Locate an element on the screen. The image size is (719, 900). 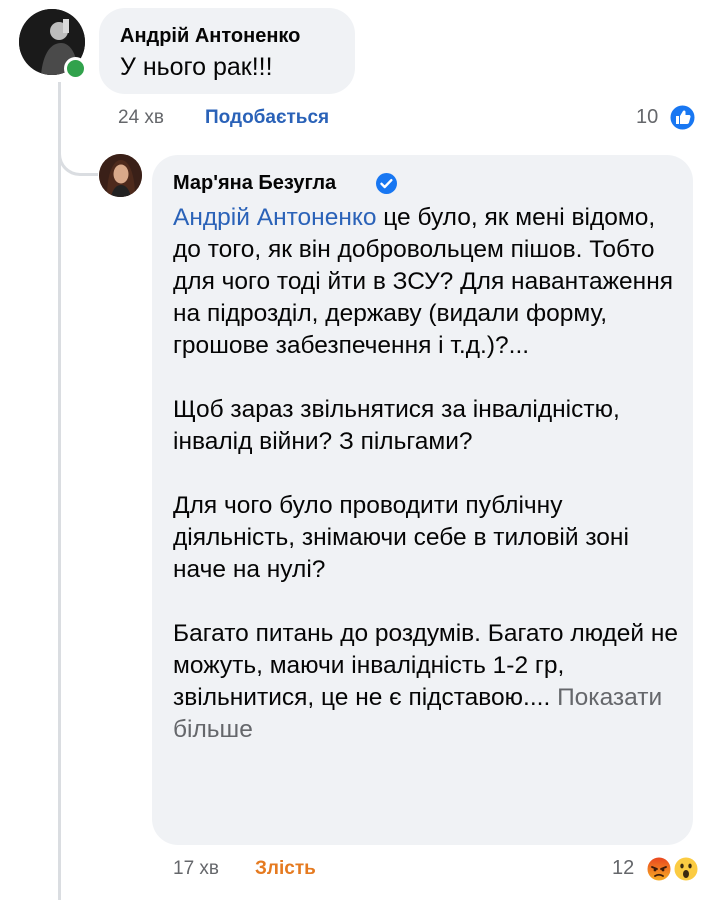
reply-author: Мар'яна Безугла is located at coordinates (254, 183).